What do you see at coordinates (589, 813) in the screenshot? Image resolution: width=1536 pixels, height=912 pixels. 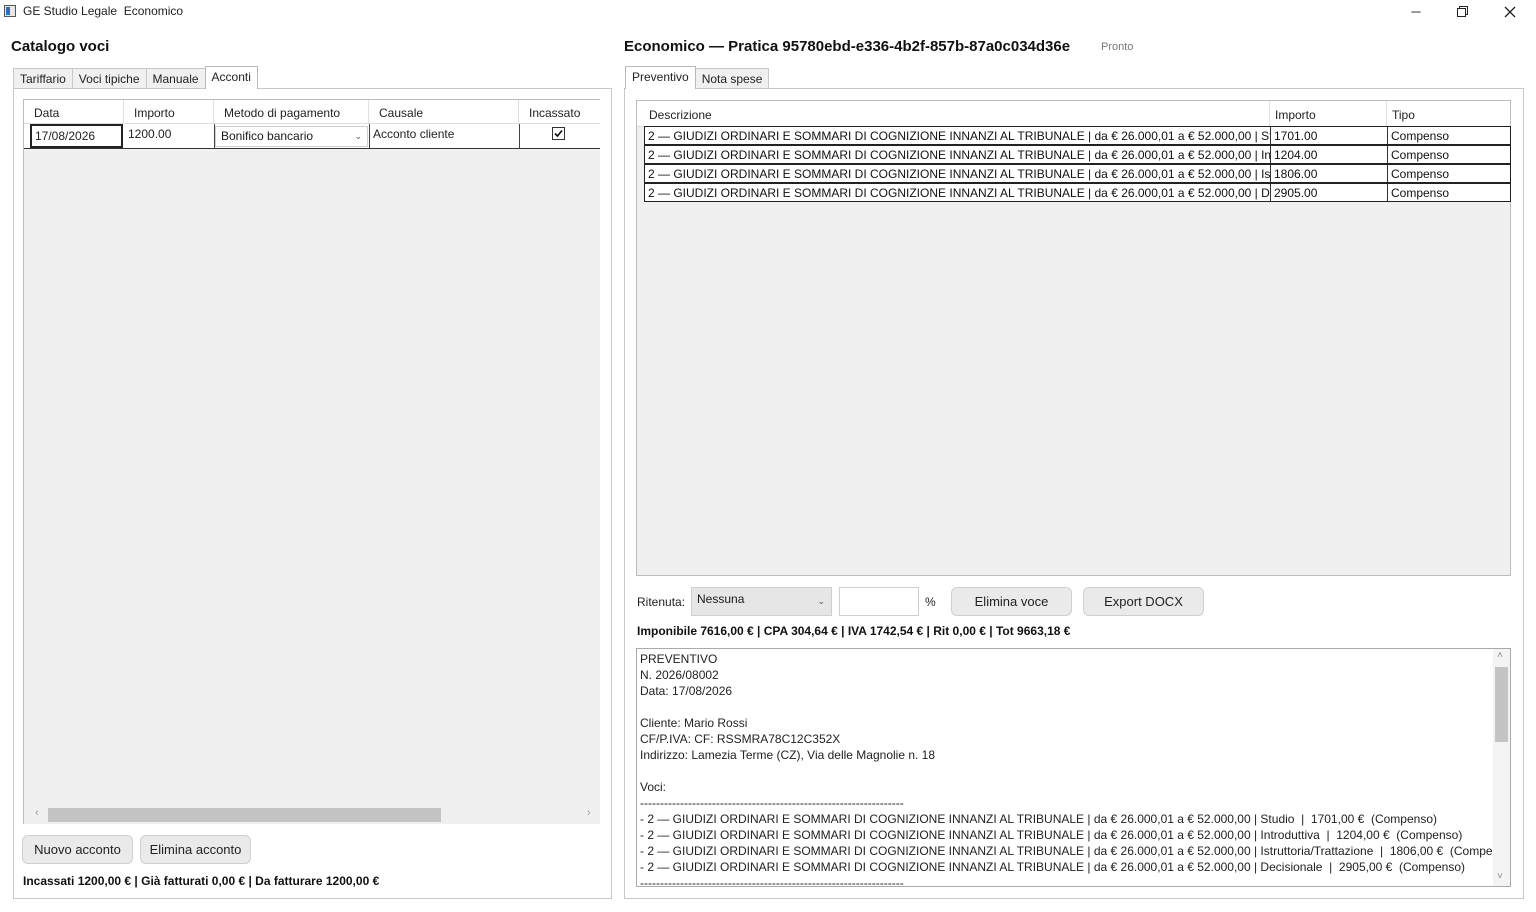 I see `scroll-right-icon: ›` at bounding box center [589, 813].